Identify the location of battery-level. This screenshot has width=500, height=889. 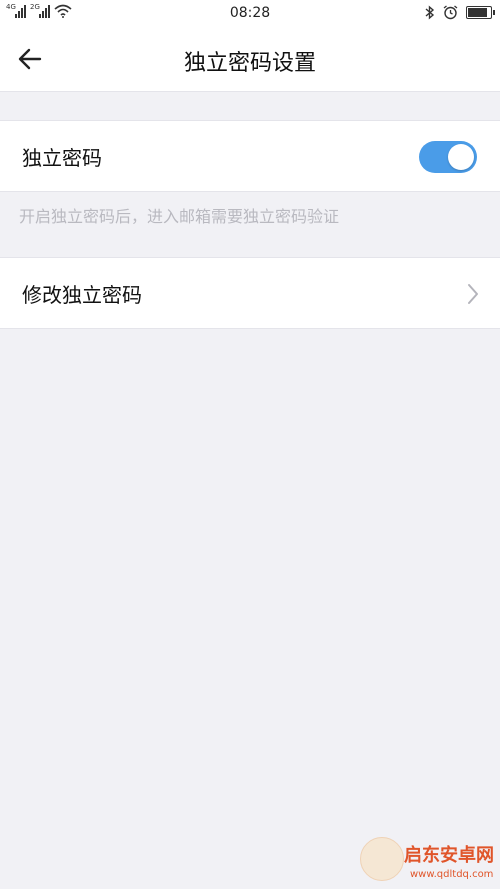
(477, 12).